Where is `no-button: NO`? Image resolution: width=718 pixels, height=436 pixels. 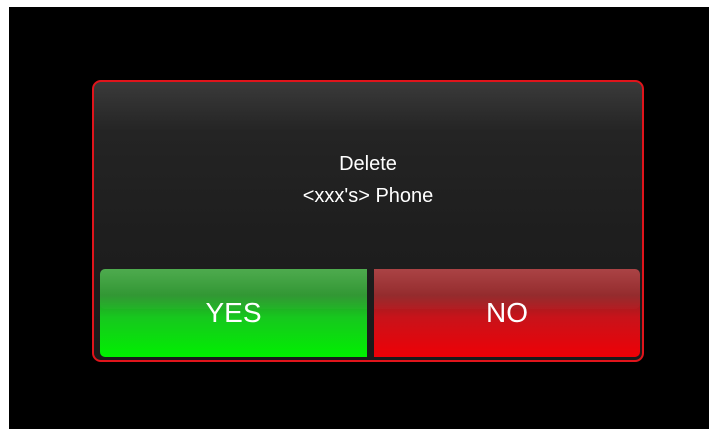
no-button: NO is located at coordinates (507, 313).